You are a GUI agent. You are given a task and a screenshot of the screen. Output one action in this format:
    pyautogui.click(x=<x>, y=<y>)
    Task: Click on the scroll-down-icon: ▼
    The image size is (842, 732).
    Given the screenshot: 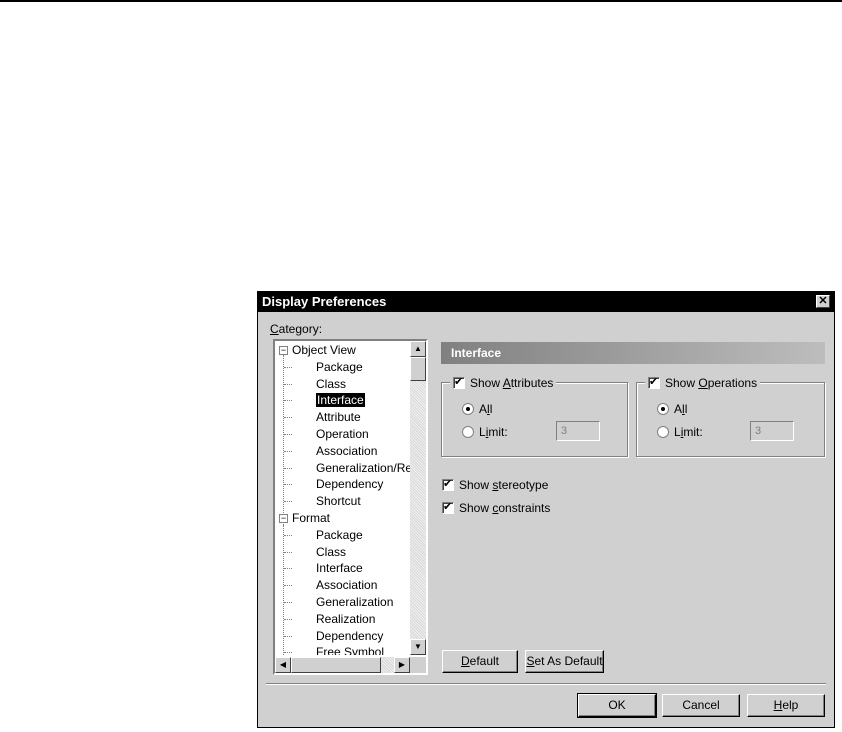 What is the action you would take?
    pyautogui.click(x=418, y=646)
    